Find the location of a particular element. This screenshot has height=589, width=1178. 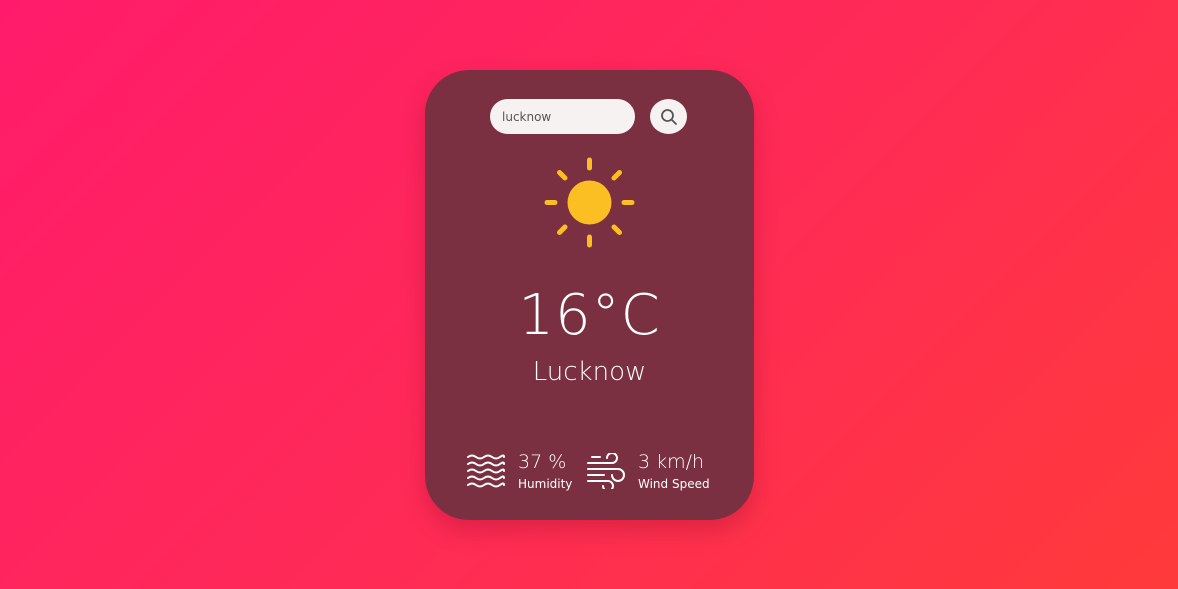

search-button is located at coordinates (668, 116).